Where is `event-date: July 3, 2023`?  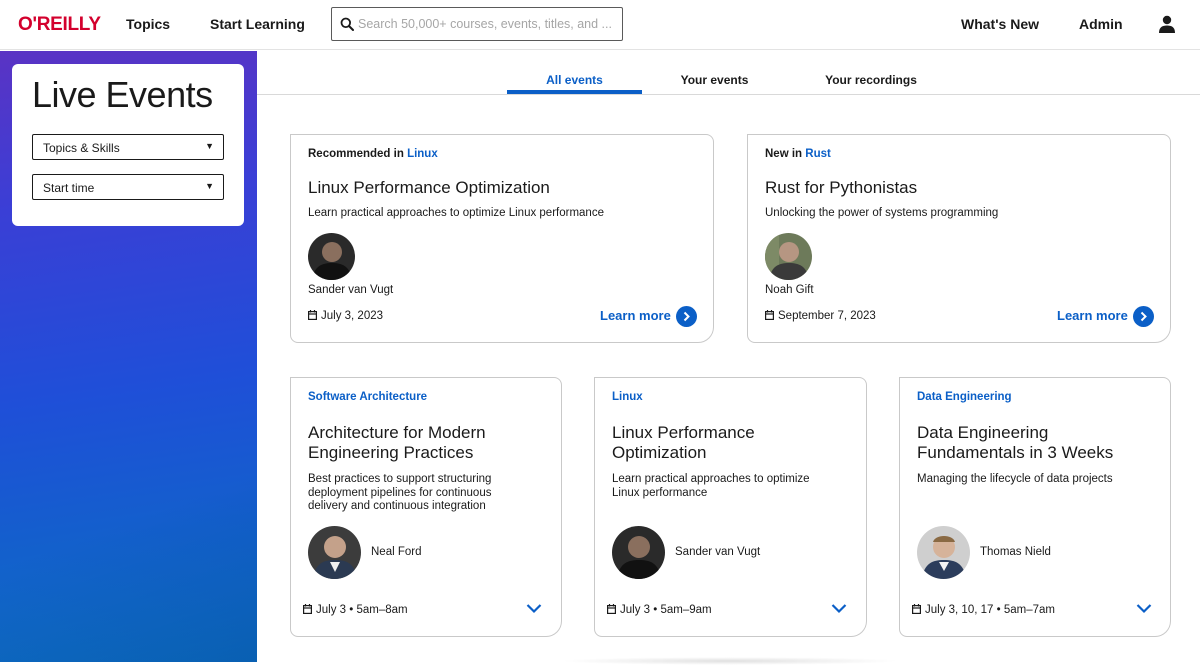
event-date: July 3, 2023 is located at coordinates (345, 316).